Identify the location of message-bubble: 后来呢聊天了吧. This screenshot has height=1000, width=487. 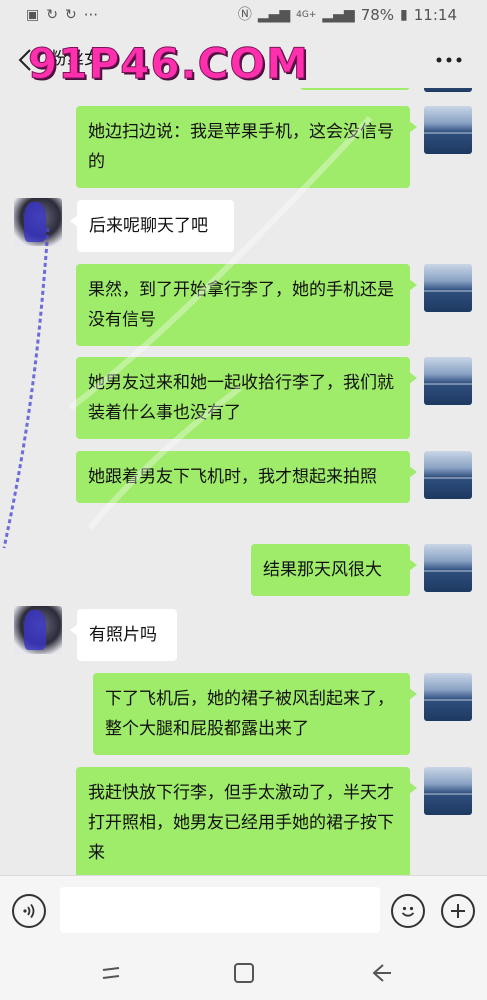
(152, 226).